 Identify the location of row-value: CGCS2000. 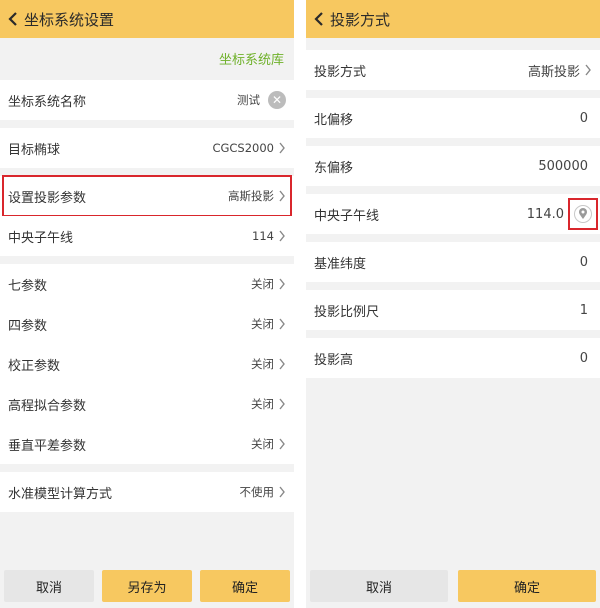
(243, 148).